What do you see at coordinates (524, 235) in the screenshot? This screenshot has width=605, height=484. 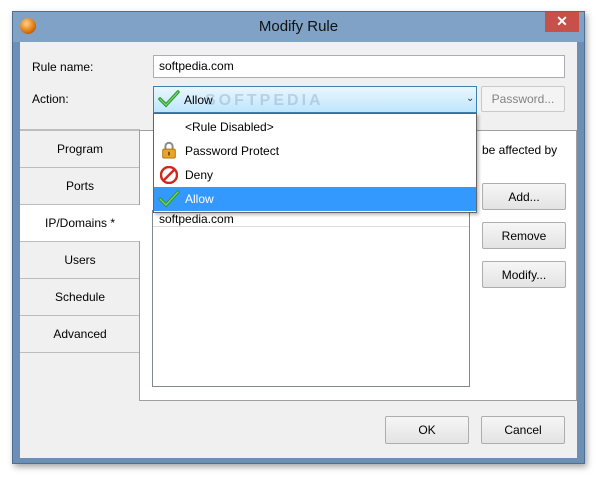 I see `remove-button: Remove` at bounding box center [524, 235].